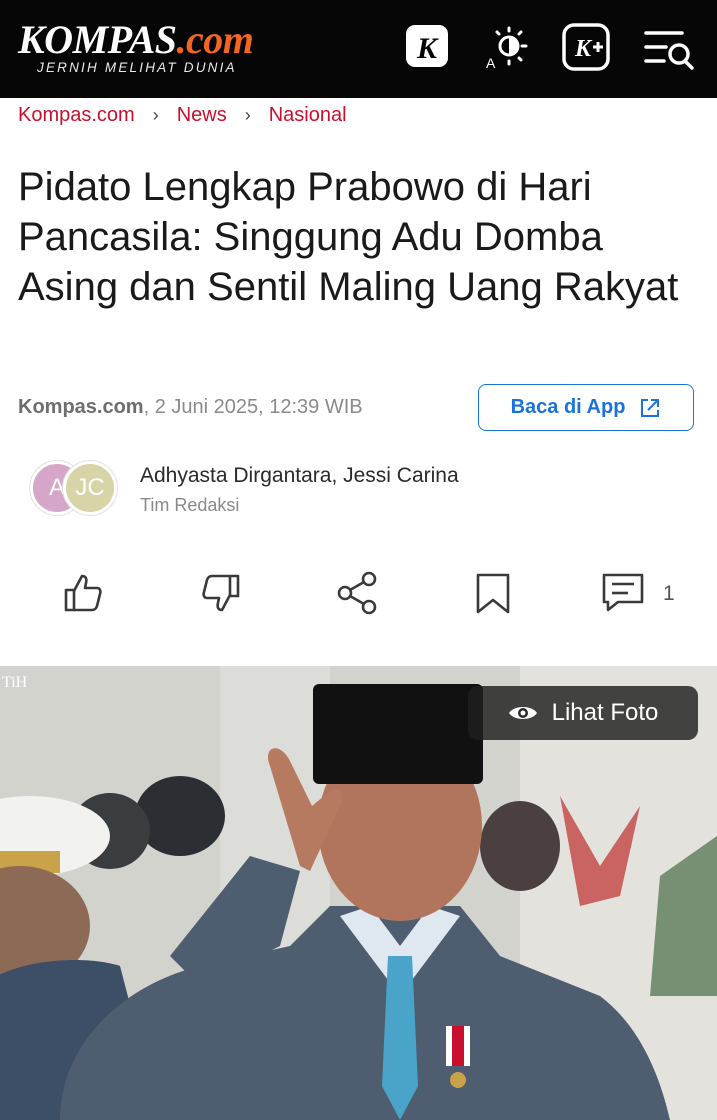 The height and width of the screenshot is (1120, 717). I want to click on top-bar: KOMPAS.com JERNIH MELIHAT DUNIA K A K, so click(358, 49).